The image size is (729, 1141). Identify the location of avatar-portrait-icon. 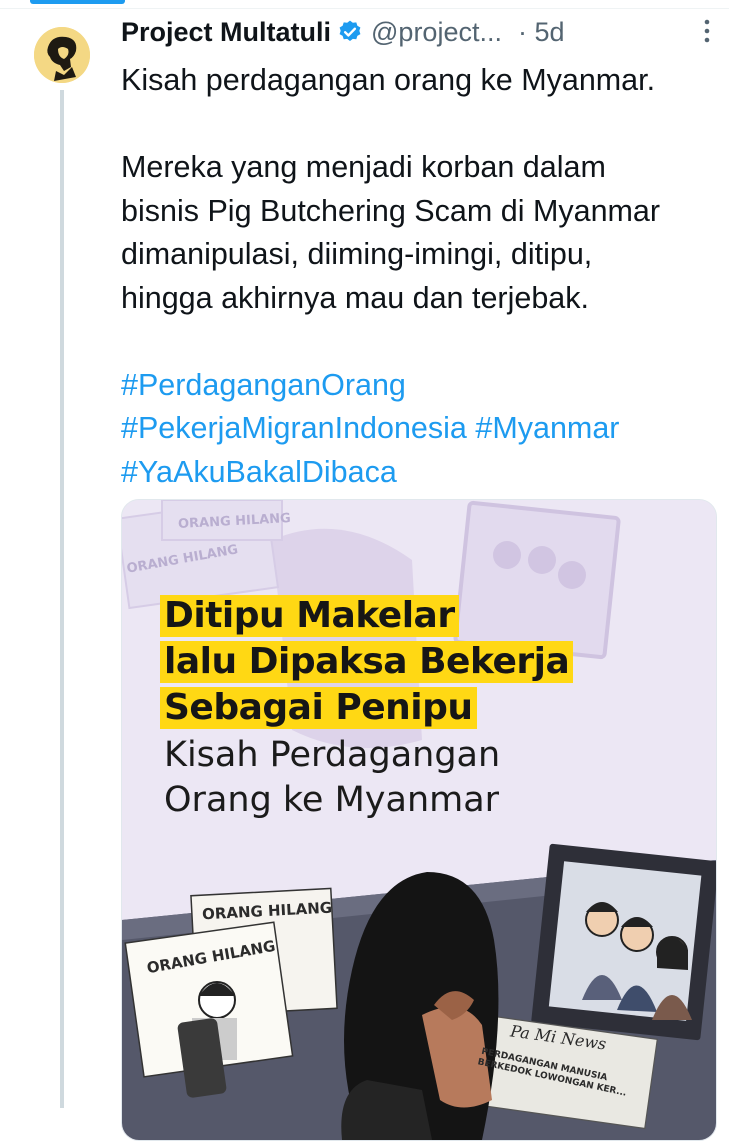
(62, 55).